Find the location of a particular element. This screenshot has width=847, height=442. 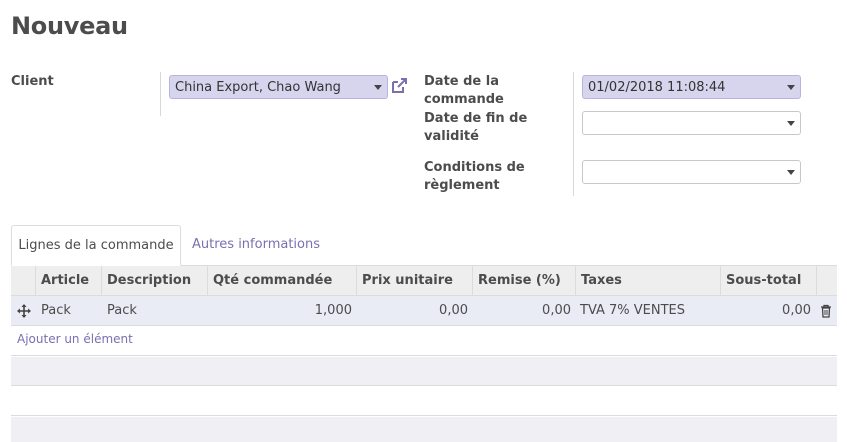

cell-description: Pack is located at coordinates (122, 310).